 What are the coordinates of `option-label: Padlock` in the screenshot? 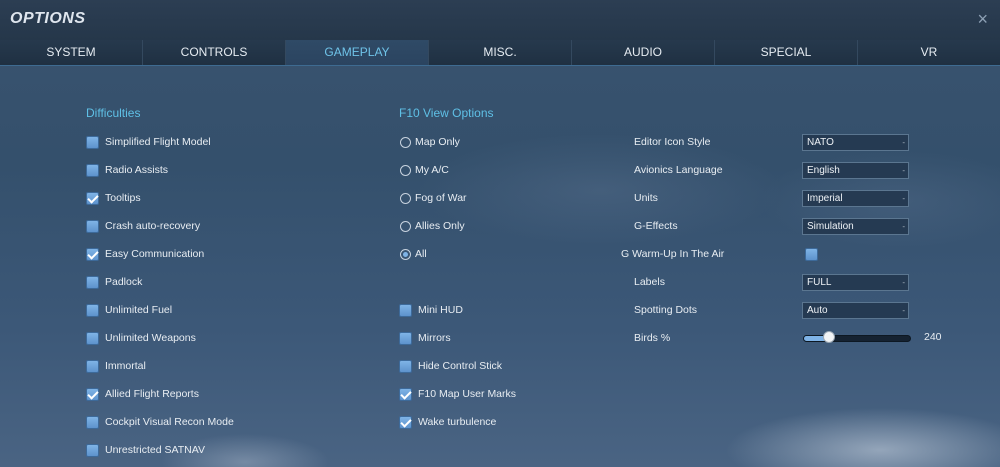 It's located at (124, 282).